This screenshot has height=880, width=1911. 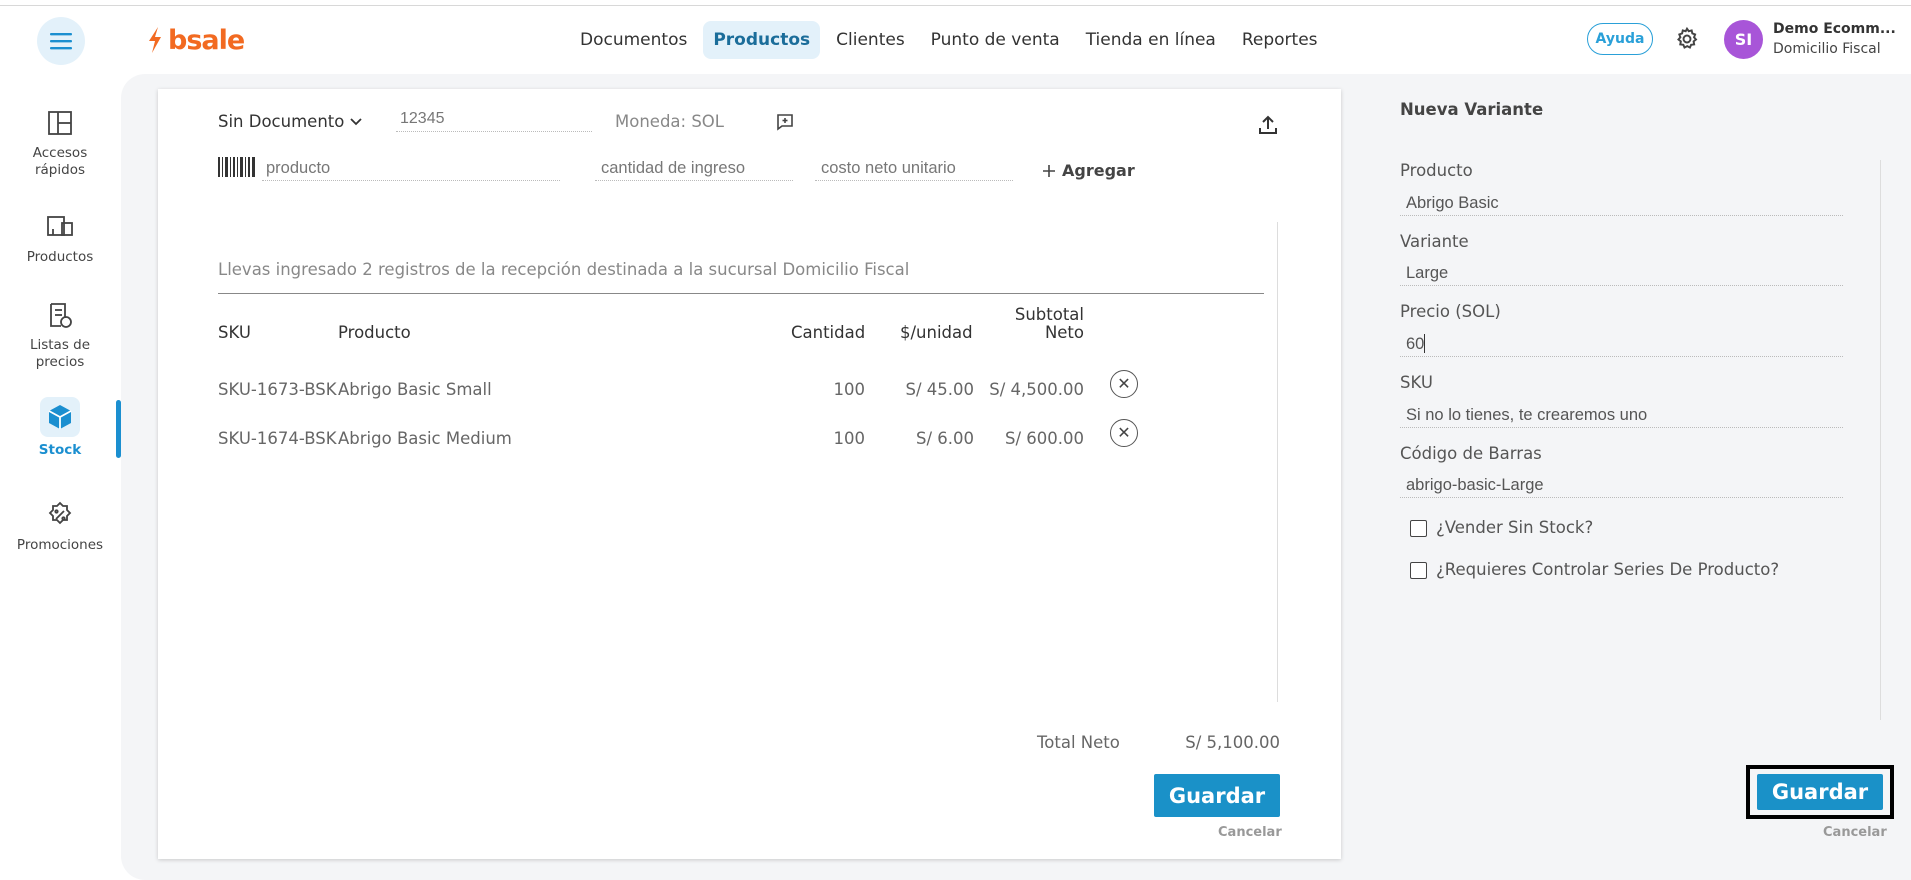 I want to click on column-header-unit-price: $/unidad, so click(x=936, y=332).